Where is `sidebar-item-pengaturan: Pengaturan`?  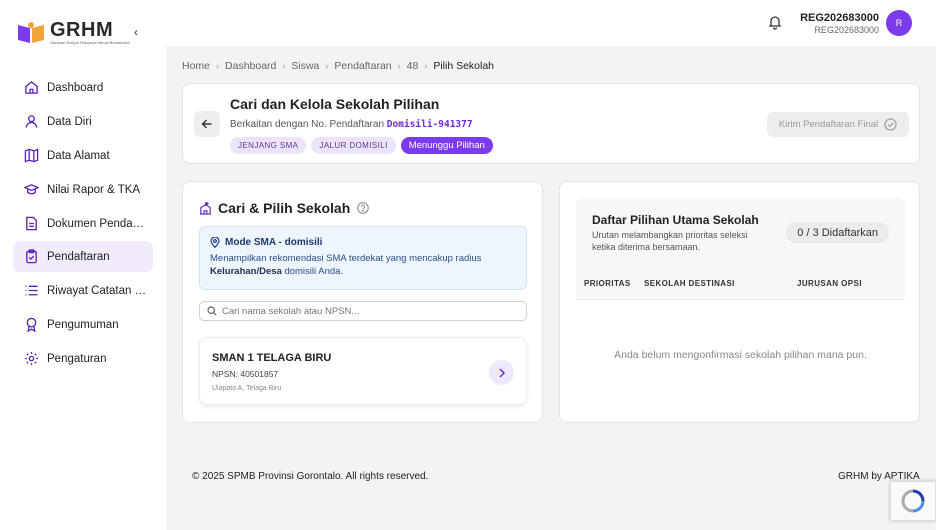 sidebar-item-pengaturan: Pengaturan is located at coordinates (83, 358).